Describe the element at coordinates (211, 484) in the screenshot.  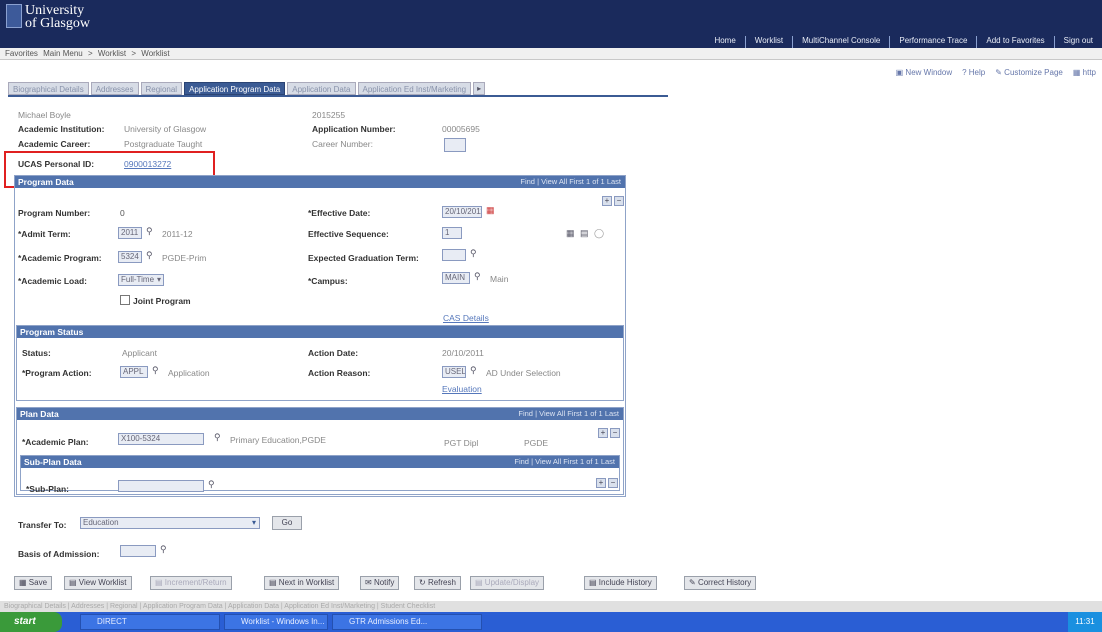
I see `sub-plan-lookup-icon: ⚲` at that location.